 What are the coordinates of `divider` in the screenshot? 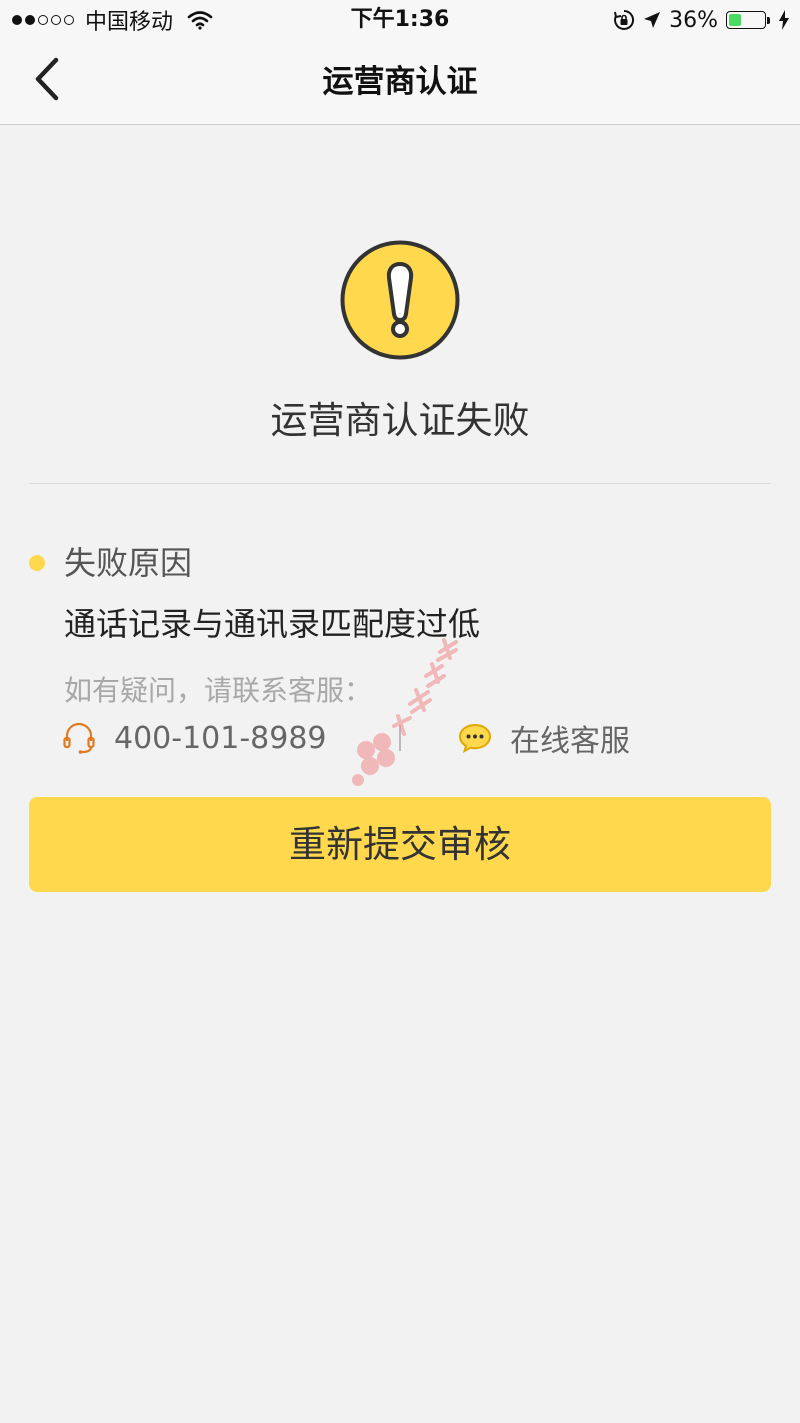 It's located at (400, 483).